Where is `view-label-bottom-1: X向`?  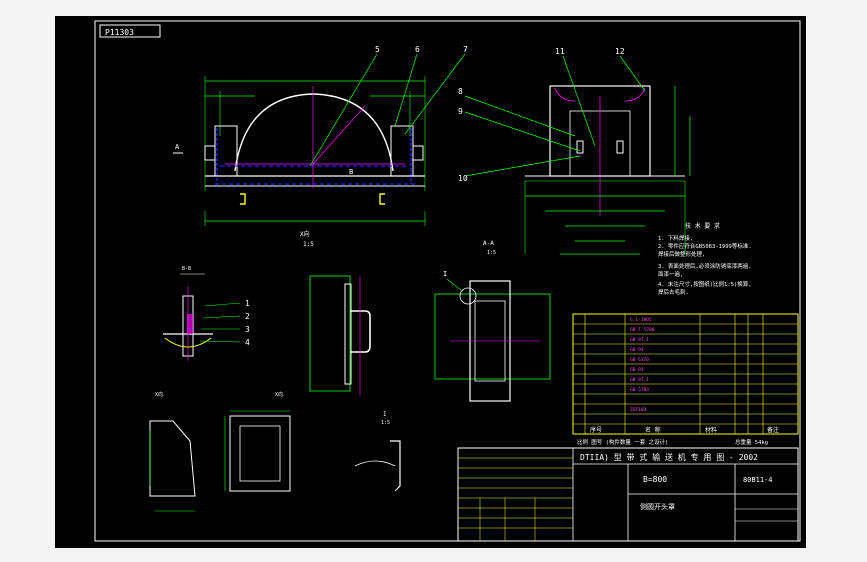 view-label-bottom-1: X向 is located at coordinates (159, 394).